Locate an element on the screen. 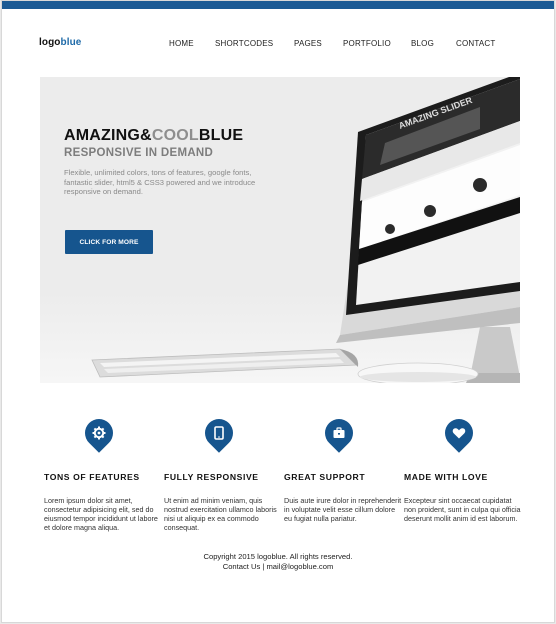 This screenshot has height=624, width=556. heart-icon is located at coordinates (459, 433).